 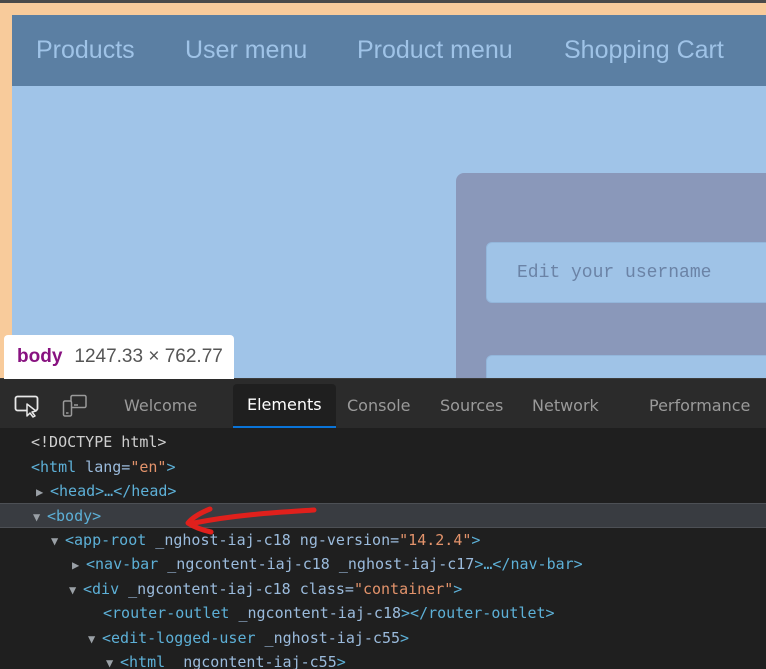 What do you see at coordinates (99, 442) in the screenshot?
I see `doctype-text: <!DOCTYPE html>` at bounding box center [99, 442].